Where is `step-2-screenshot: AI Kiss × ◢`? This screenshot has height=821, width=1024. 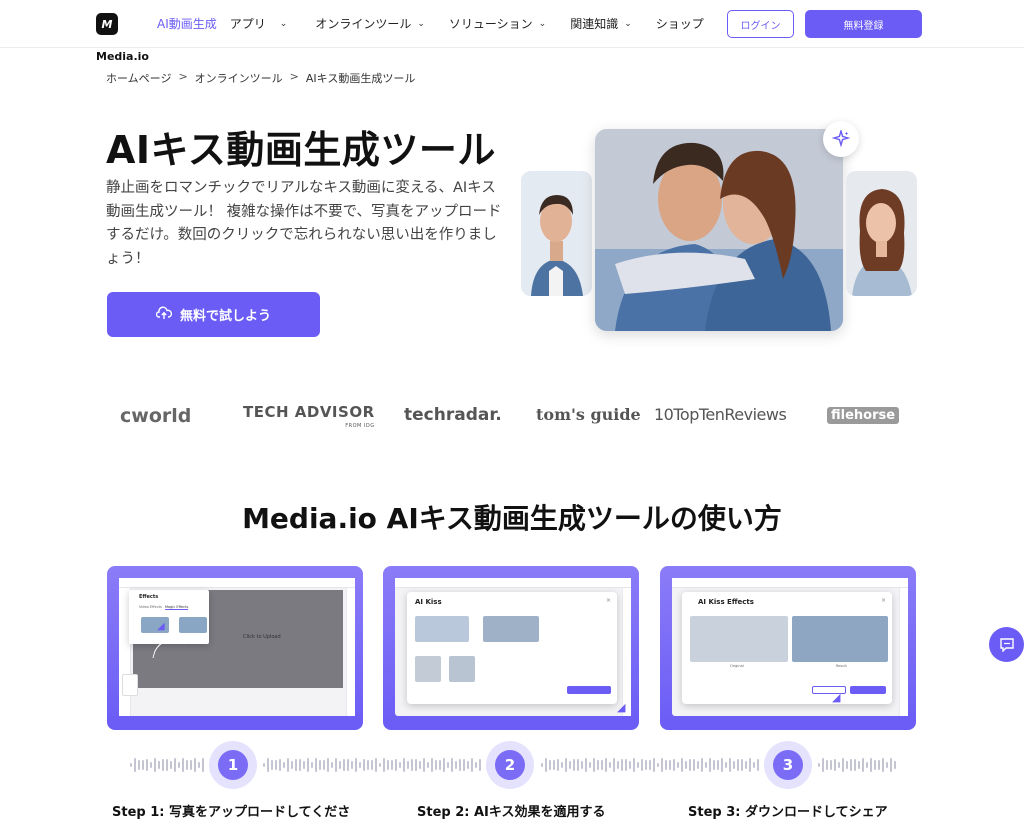 step-2-screenshot: AI Kiss × ◢ is located at coordinates (513, 647).